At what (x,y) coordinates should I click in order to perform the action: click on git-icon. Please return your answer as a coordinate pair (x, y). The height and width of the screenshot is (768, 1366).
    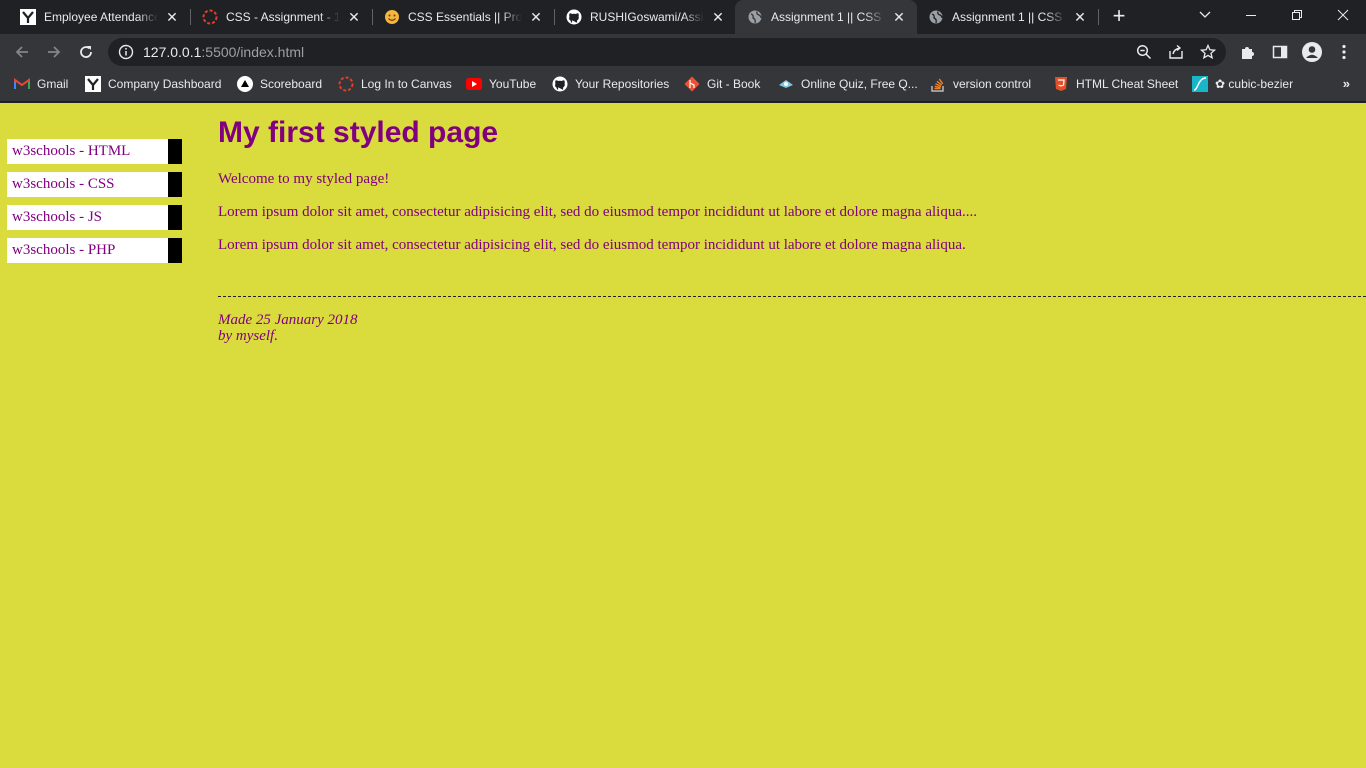
    Looking at the image, I should click on (692, 84).